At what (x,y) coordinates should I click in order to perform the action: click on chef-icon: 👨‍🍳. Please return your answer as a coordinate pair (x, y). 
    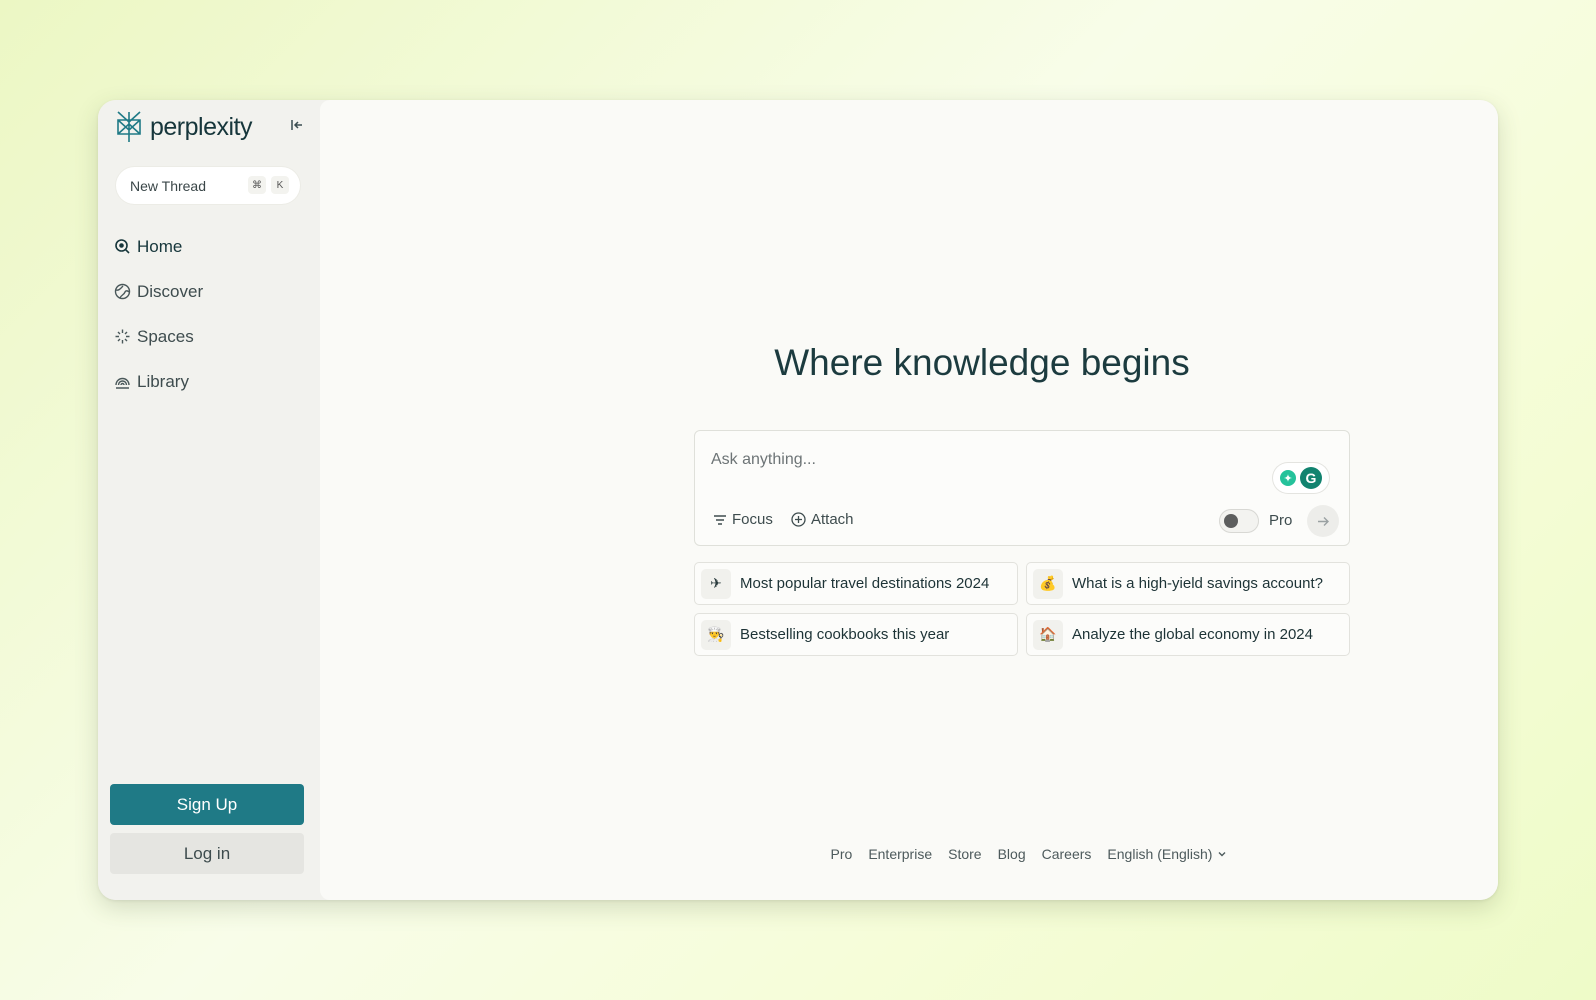
    Looking at the image, I should click on (716, 634).